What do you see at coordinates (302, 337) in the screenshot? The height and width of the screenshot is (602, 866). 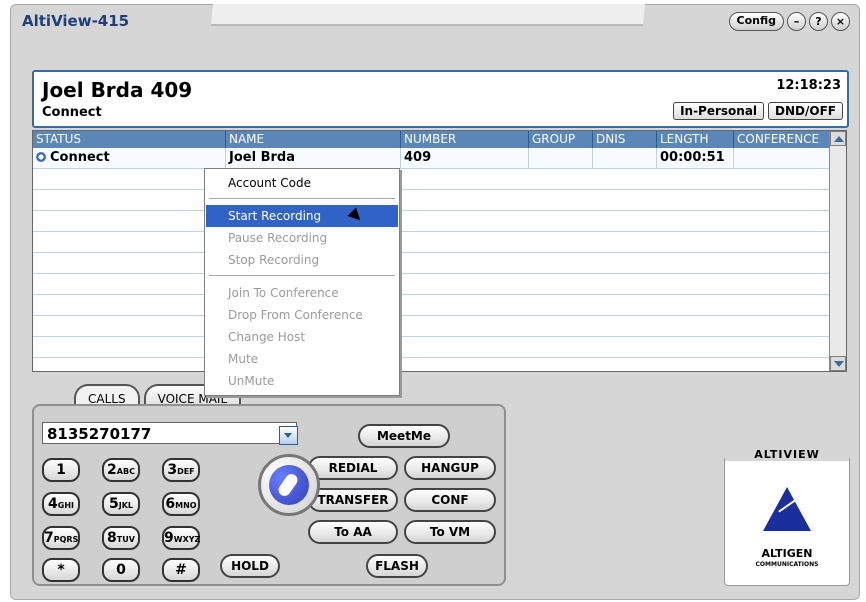 I see `menu-item-change-host: Change Host` at bounding box center [302, 337].